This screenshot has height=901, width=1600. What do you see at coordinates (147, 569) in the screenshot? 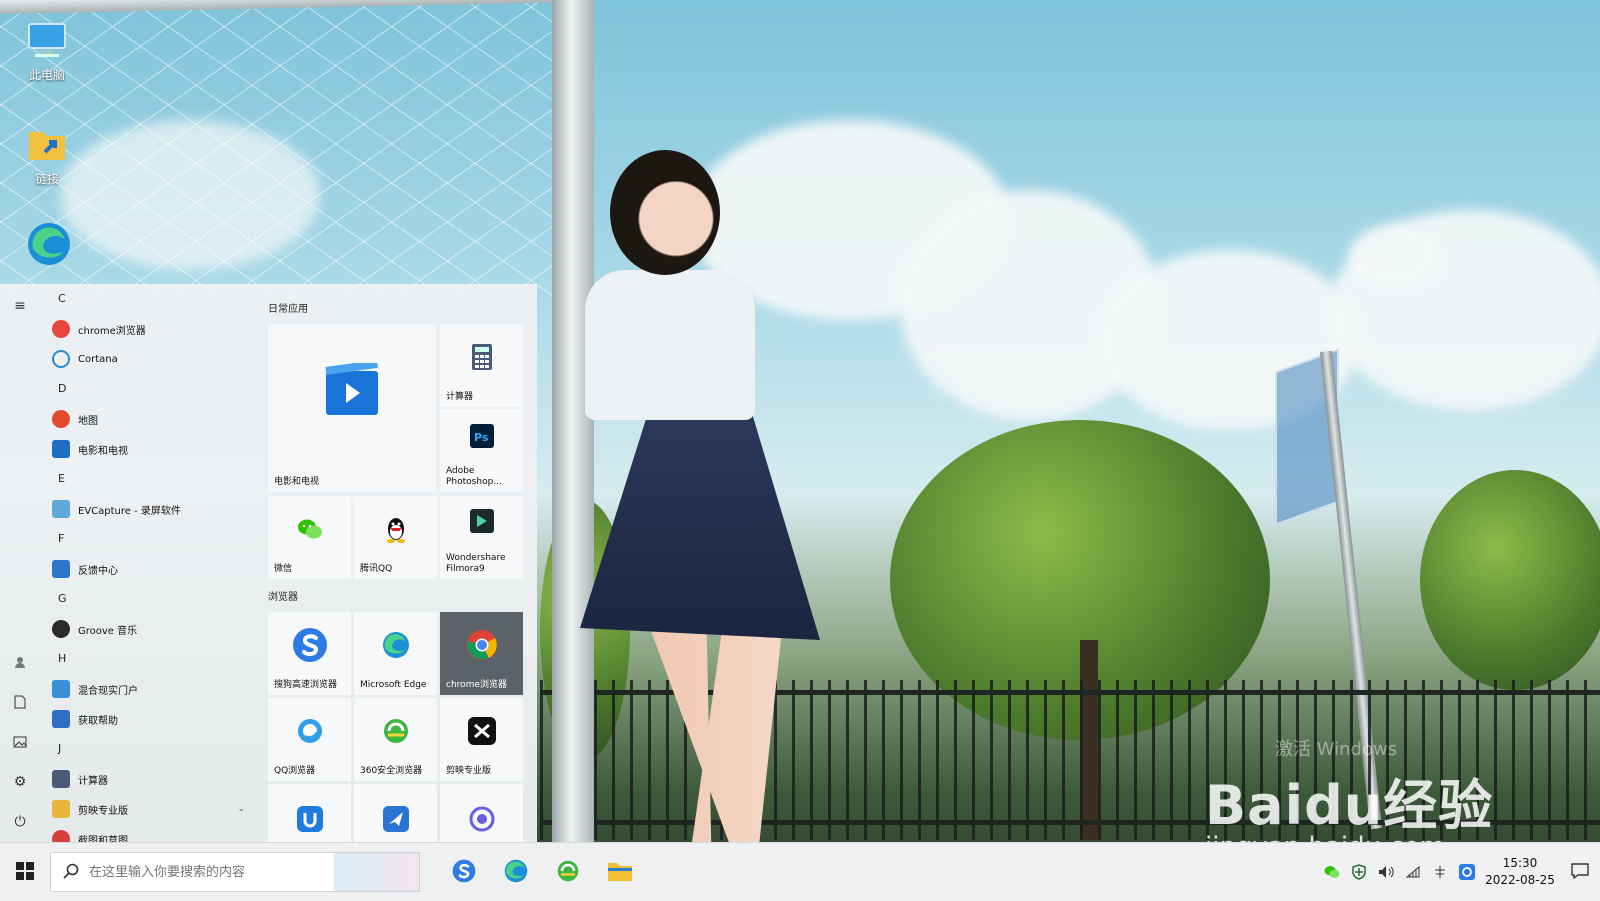
I see `app-list-item: 反馈中心` at bounding box center [147, 569].